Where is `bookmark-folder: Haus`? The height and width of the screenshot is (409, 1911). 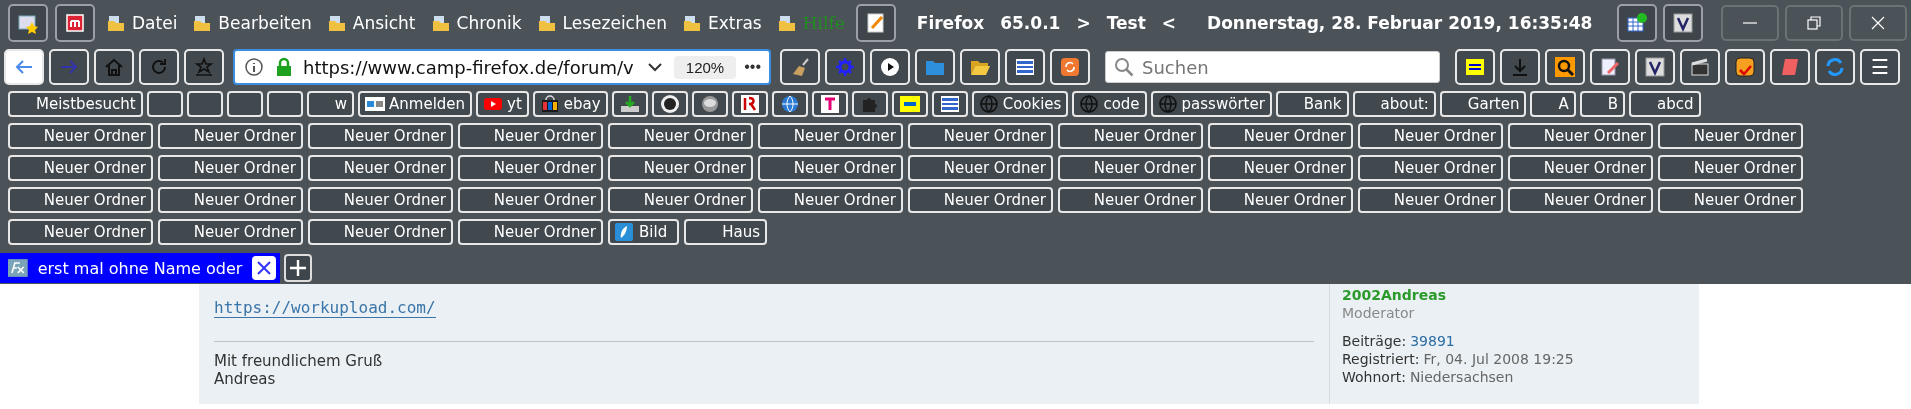
bookmark-folder: Haus is located at coordinates (725, 232).